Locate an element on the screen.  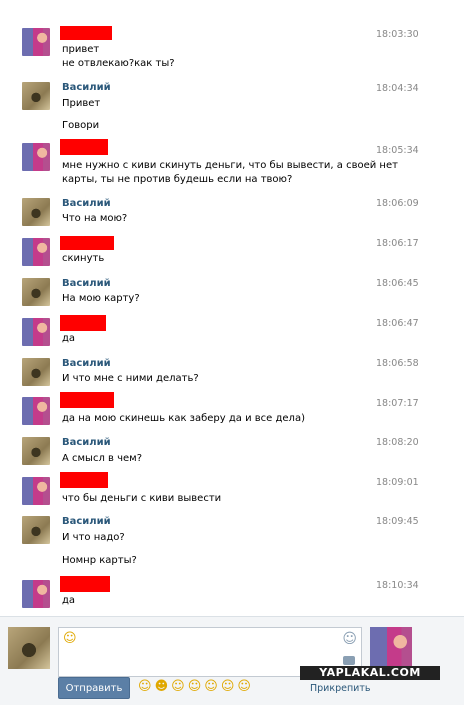
smiley-emoji-icon: ☺ is located at coordinates (70, 638).